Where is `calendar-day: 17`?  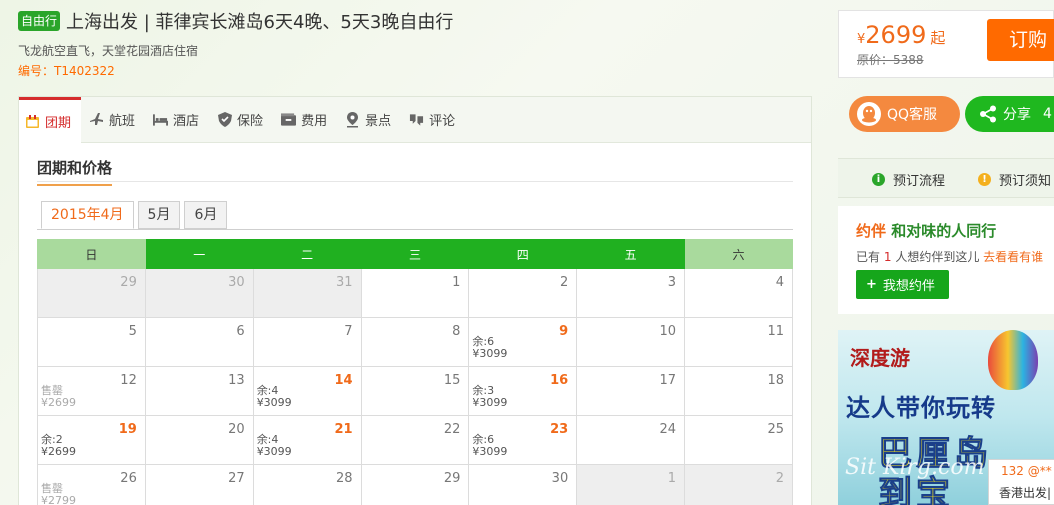
calendar-day: 17 is located at coordinates (631, 391).